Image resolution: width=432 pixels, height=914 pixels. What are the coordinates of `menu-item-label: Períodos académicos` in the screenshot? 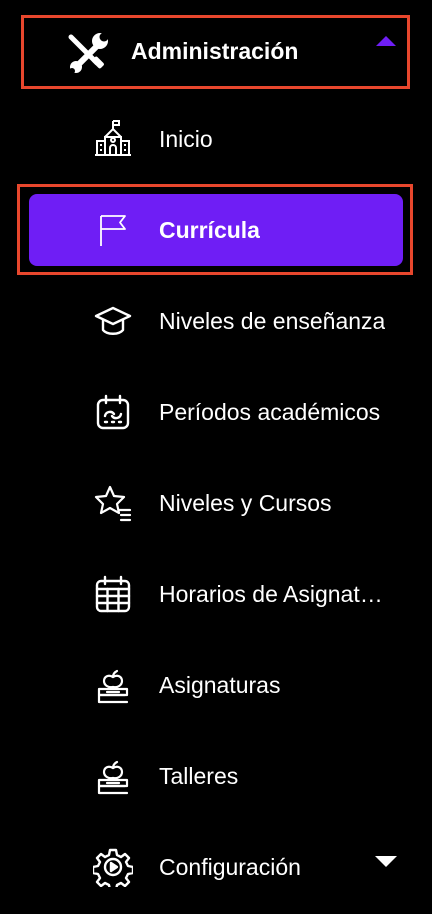 It's located at (270, 412).